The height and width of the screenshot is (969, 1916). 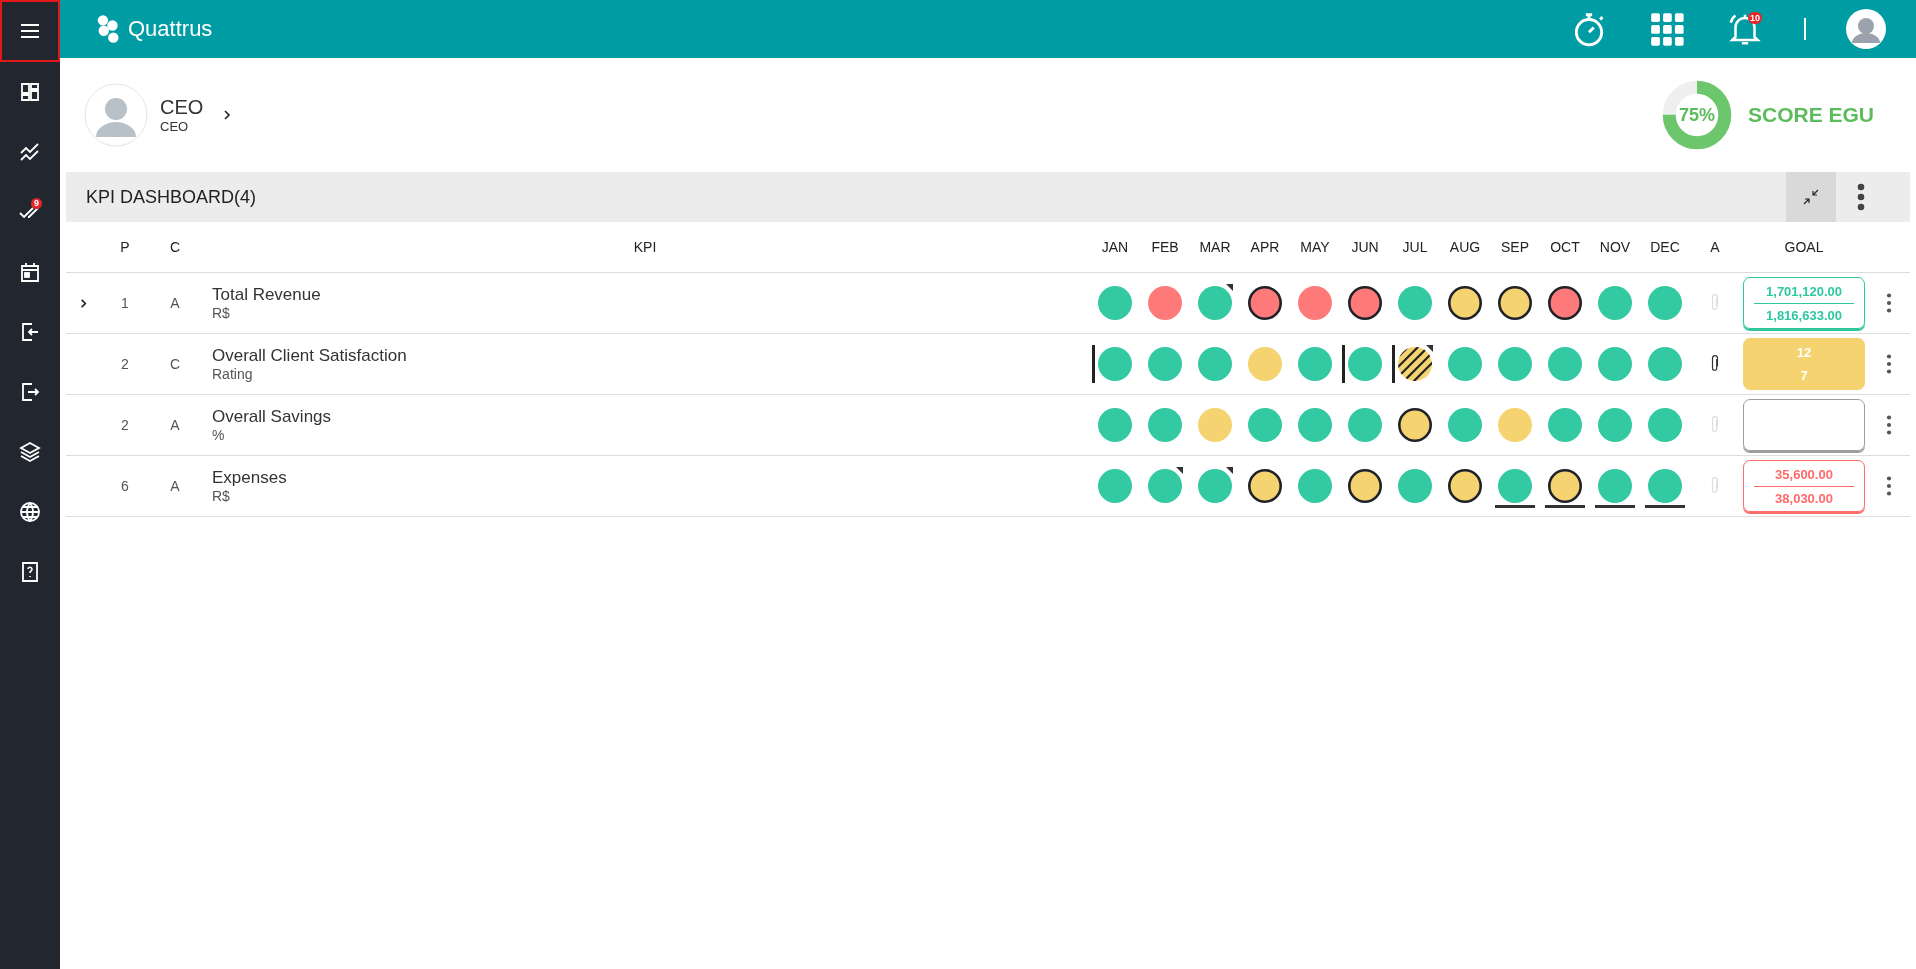 What do you see at coordinates (1755, 18) in the screenshot?
I see `notification-badge: 10` at bounding box center [1755, 18].